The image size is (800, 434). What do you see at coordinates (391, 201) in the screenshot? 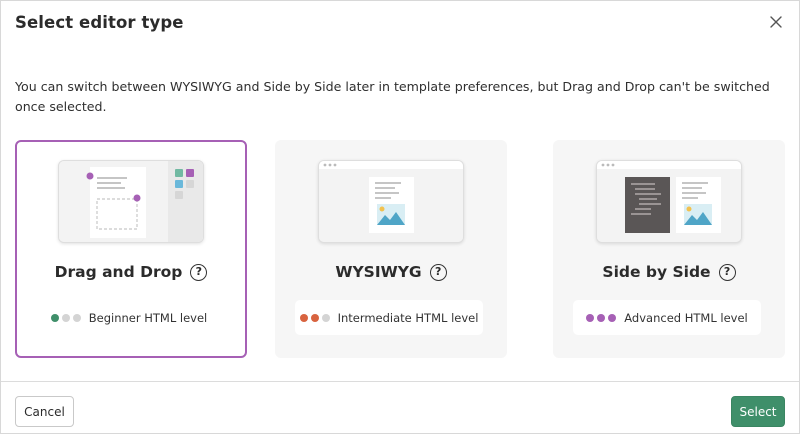
I see `wysiwyg-illustration` at bounding box center [391, 201].